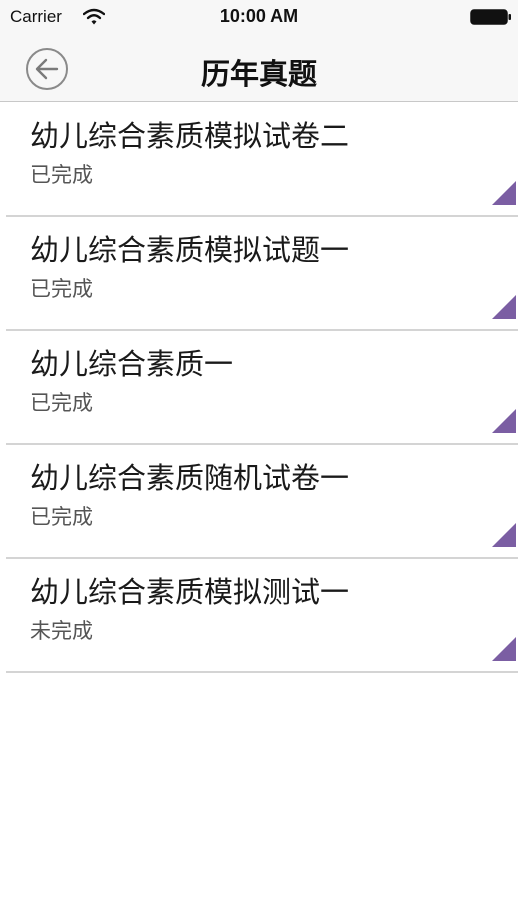 Image resolution: width=518 pixels, height=920 pixels. I want to click on status-bar: Carrier 10:00 AM, so click(259, 17).